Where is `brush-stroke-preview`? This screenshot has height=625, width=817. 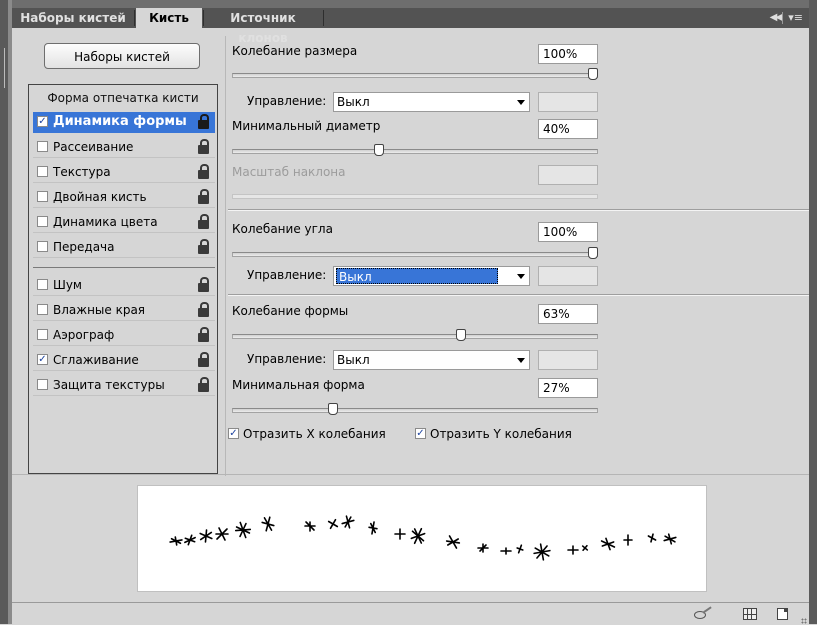 brush-stroke-preview is located at coordinates (422, 538).